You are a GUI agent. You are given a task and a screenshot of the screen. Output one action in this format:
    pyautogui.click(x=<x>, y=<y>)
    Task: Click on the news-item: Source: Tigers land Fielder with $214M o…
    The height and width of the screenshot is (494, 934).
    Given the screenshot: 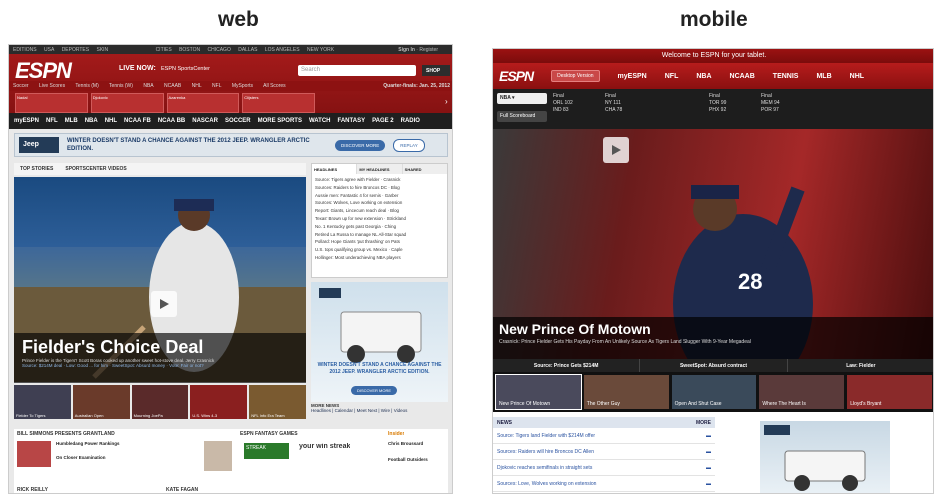 What is the action you would take?
    pyautogui.click(x=604, y=436)
    